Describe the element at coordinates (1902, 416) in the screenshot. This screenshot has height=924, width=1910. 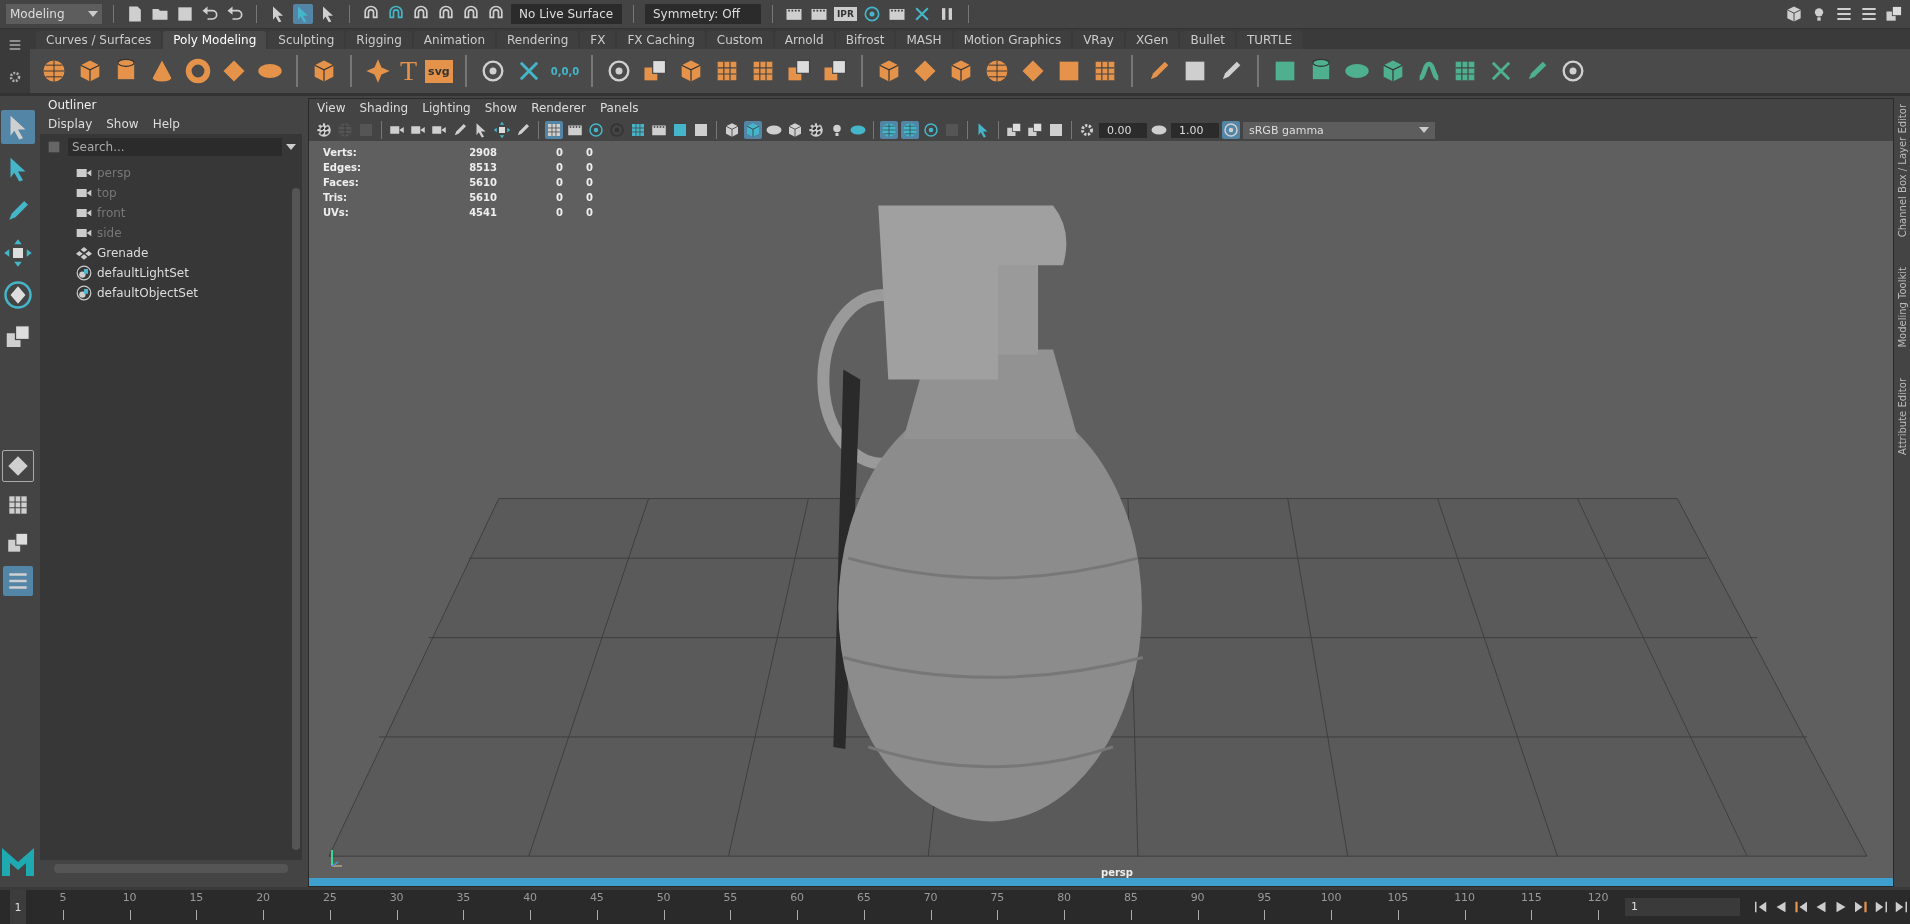
I see `side-tab: Attribute Editor` at that location.